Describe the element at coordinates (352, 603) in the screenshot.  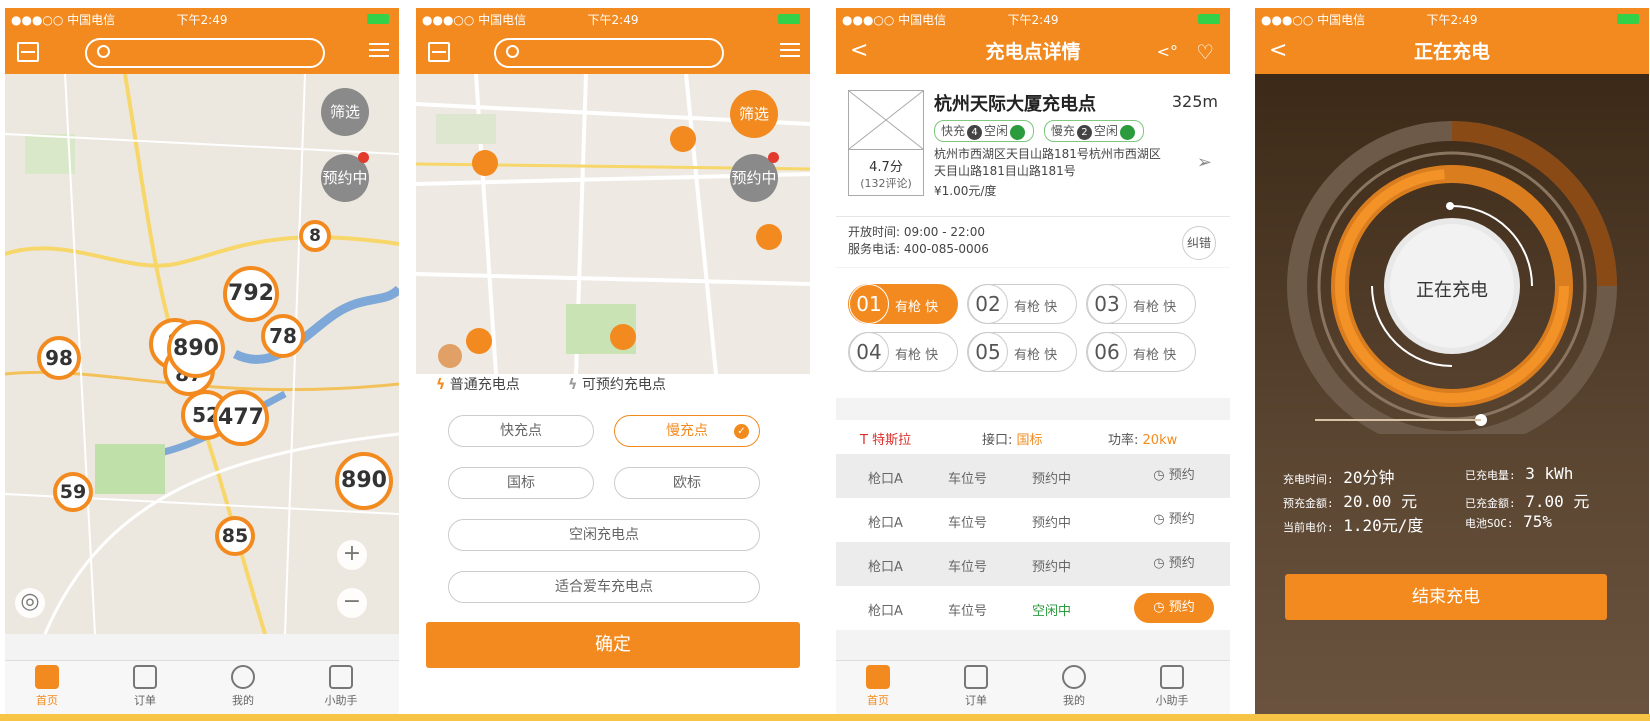
I see `zoom-out-button: −` at that location.